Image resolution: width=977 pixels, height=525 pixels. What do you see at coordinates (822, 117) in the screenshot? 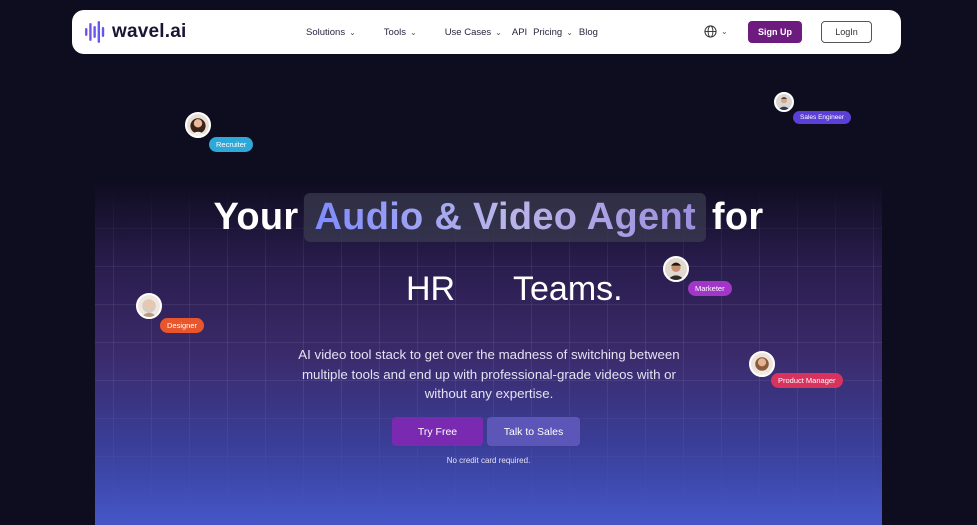
I see `persona-tag-sales-engineer: Sales Engineer` at bounding box center [822, 117].